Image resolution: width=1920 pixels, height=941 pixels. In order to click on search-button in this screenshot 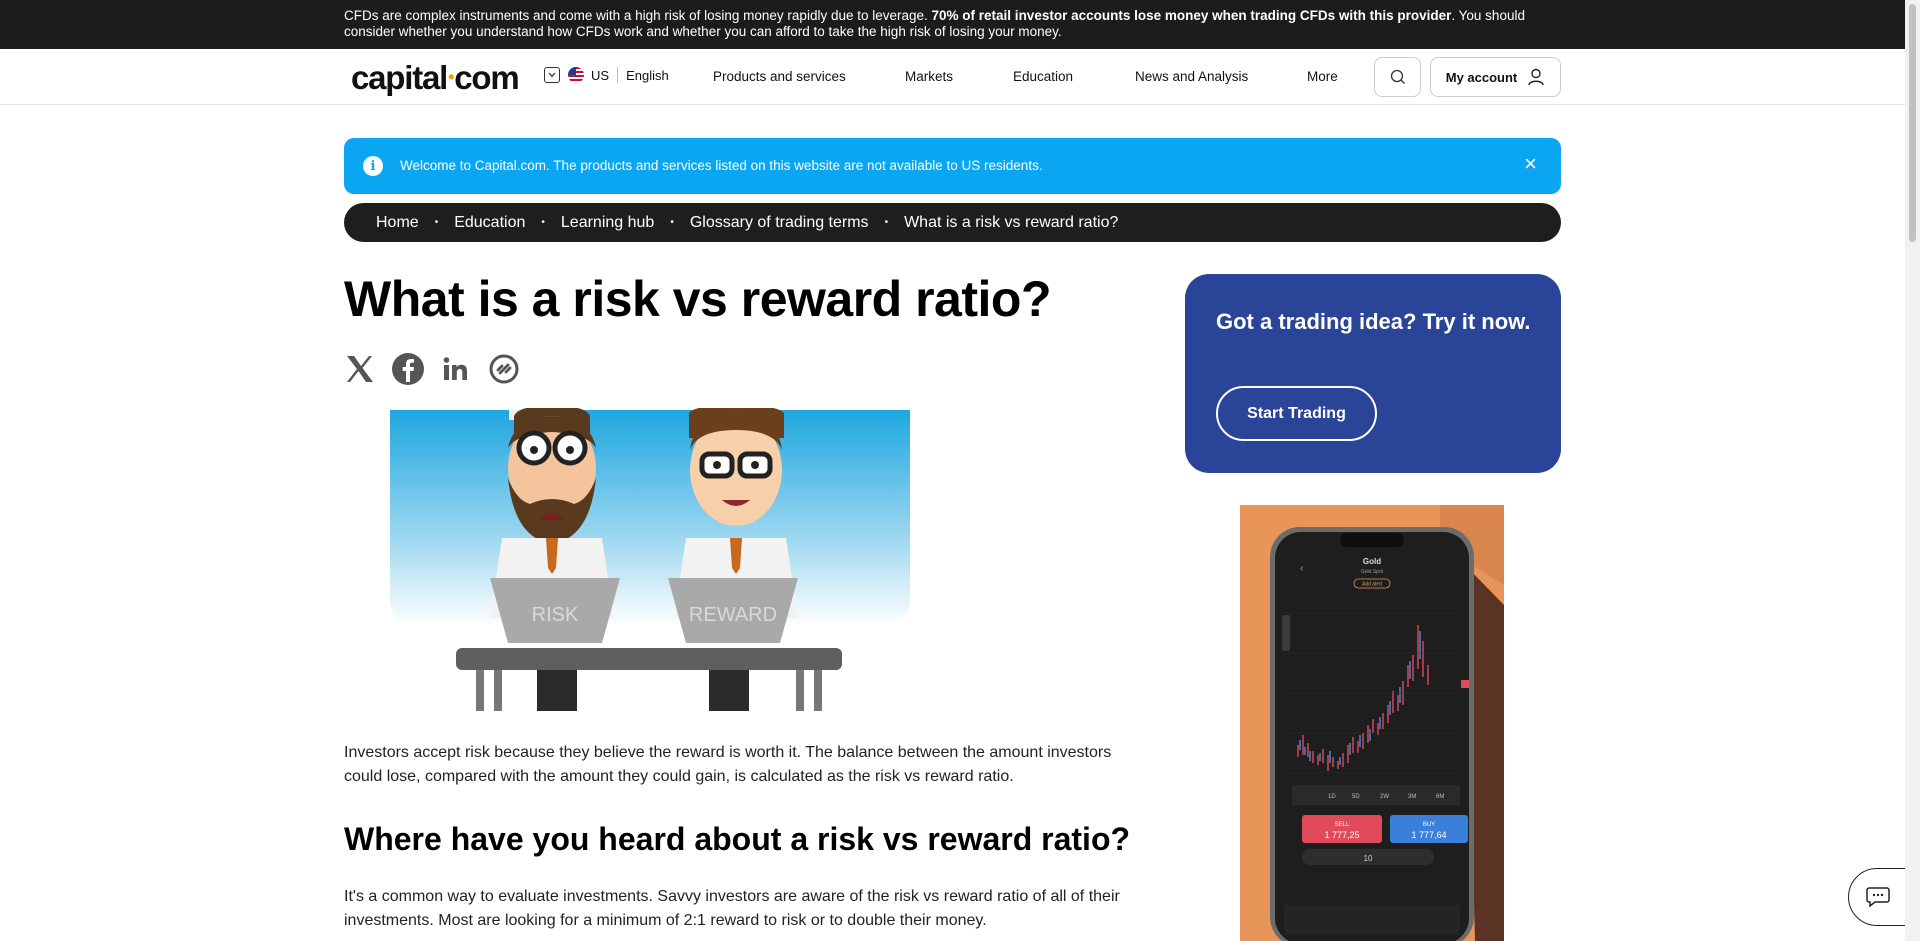, I will do `click(1397, 77)`.